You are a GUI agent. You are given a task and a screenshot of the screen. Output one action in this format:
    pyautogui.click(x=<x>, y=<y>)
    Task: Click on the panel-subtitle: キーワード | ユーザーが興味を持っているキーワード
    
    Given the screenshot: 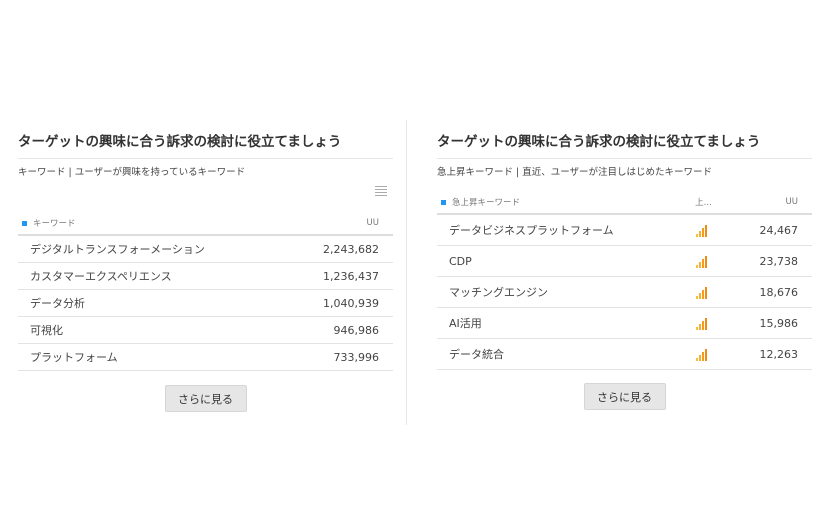 What is the action you would take?
    pyautogui.click(x=132, y=172)
    